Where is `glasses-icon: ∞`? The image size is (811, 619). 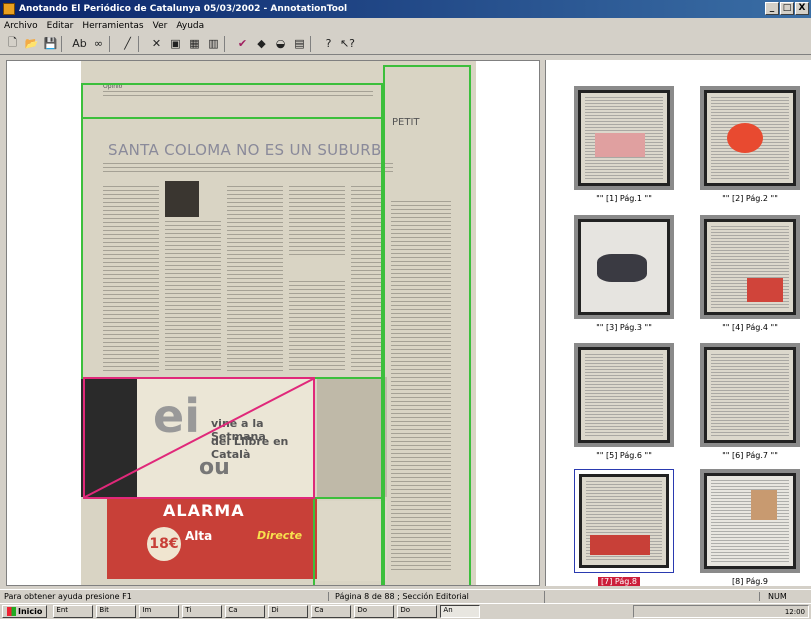 glasses-icon: ∞ is located at coordinates (98, 43).